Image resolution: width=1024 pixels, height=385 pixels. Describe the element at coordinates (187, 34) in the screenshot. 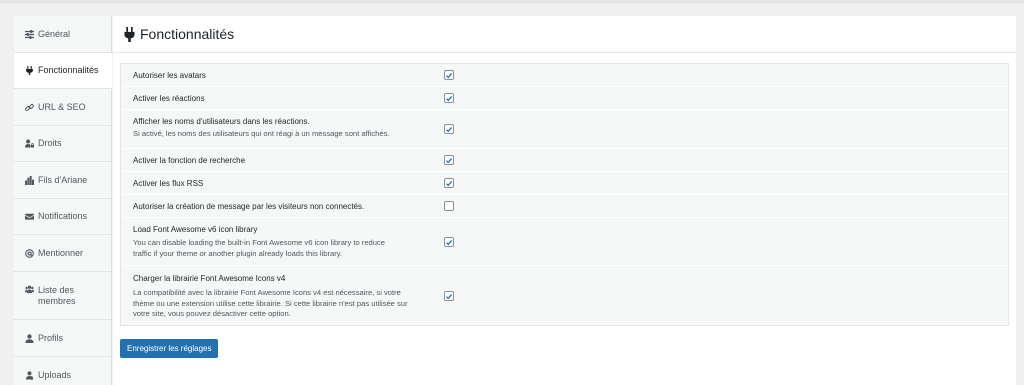

I see `page-title: Fonctionnalités` at that location.